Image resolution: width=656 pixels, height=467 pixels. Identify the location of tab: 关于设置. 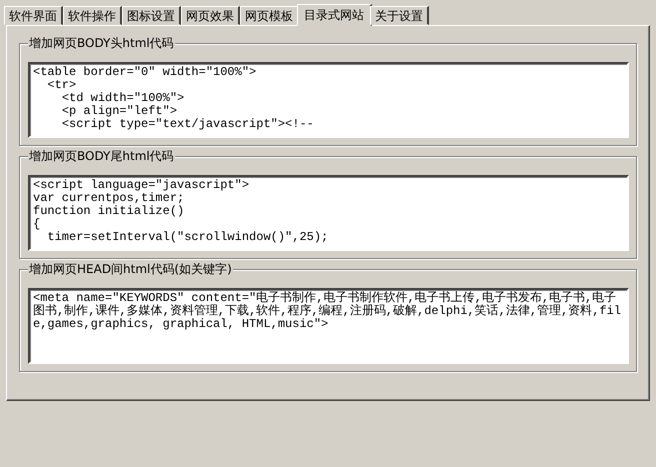
(399, 15).